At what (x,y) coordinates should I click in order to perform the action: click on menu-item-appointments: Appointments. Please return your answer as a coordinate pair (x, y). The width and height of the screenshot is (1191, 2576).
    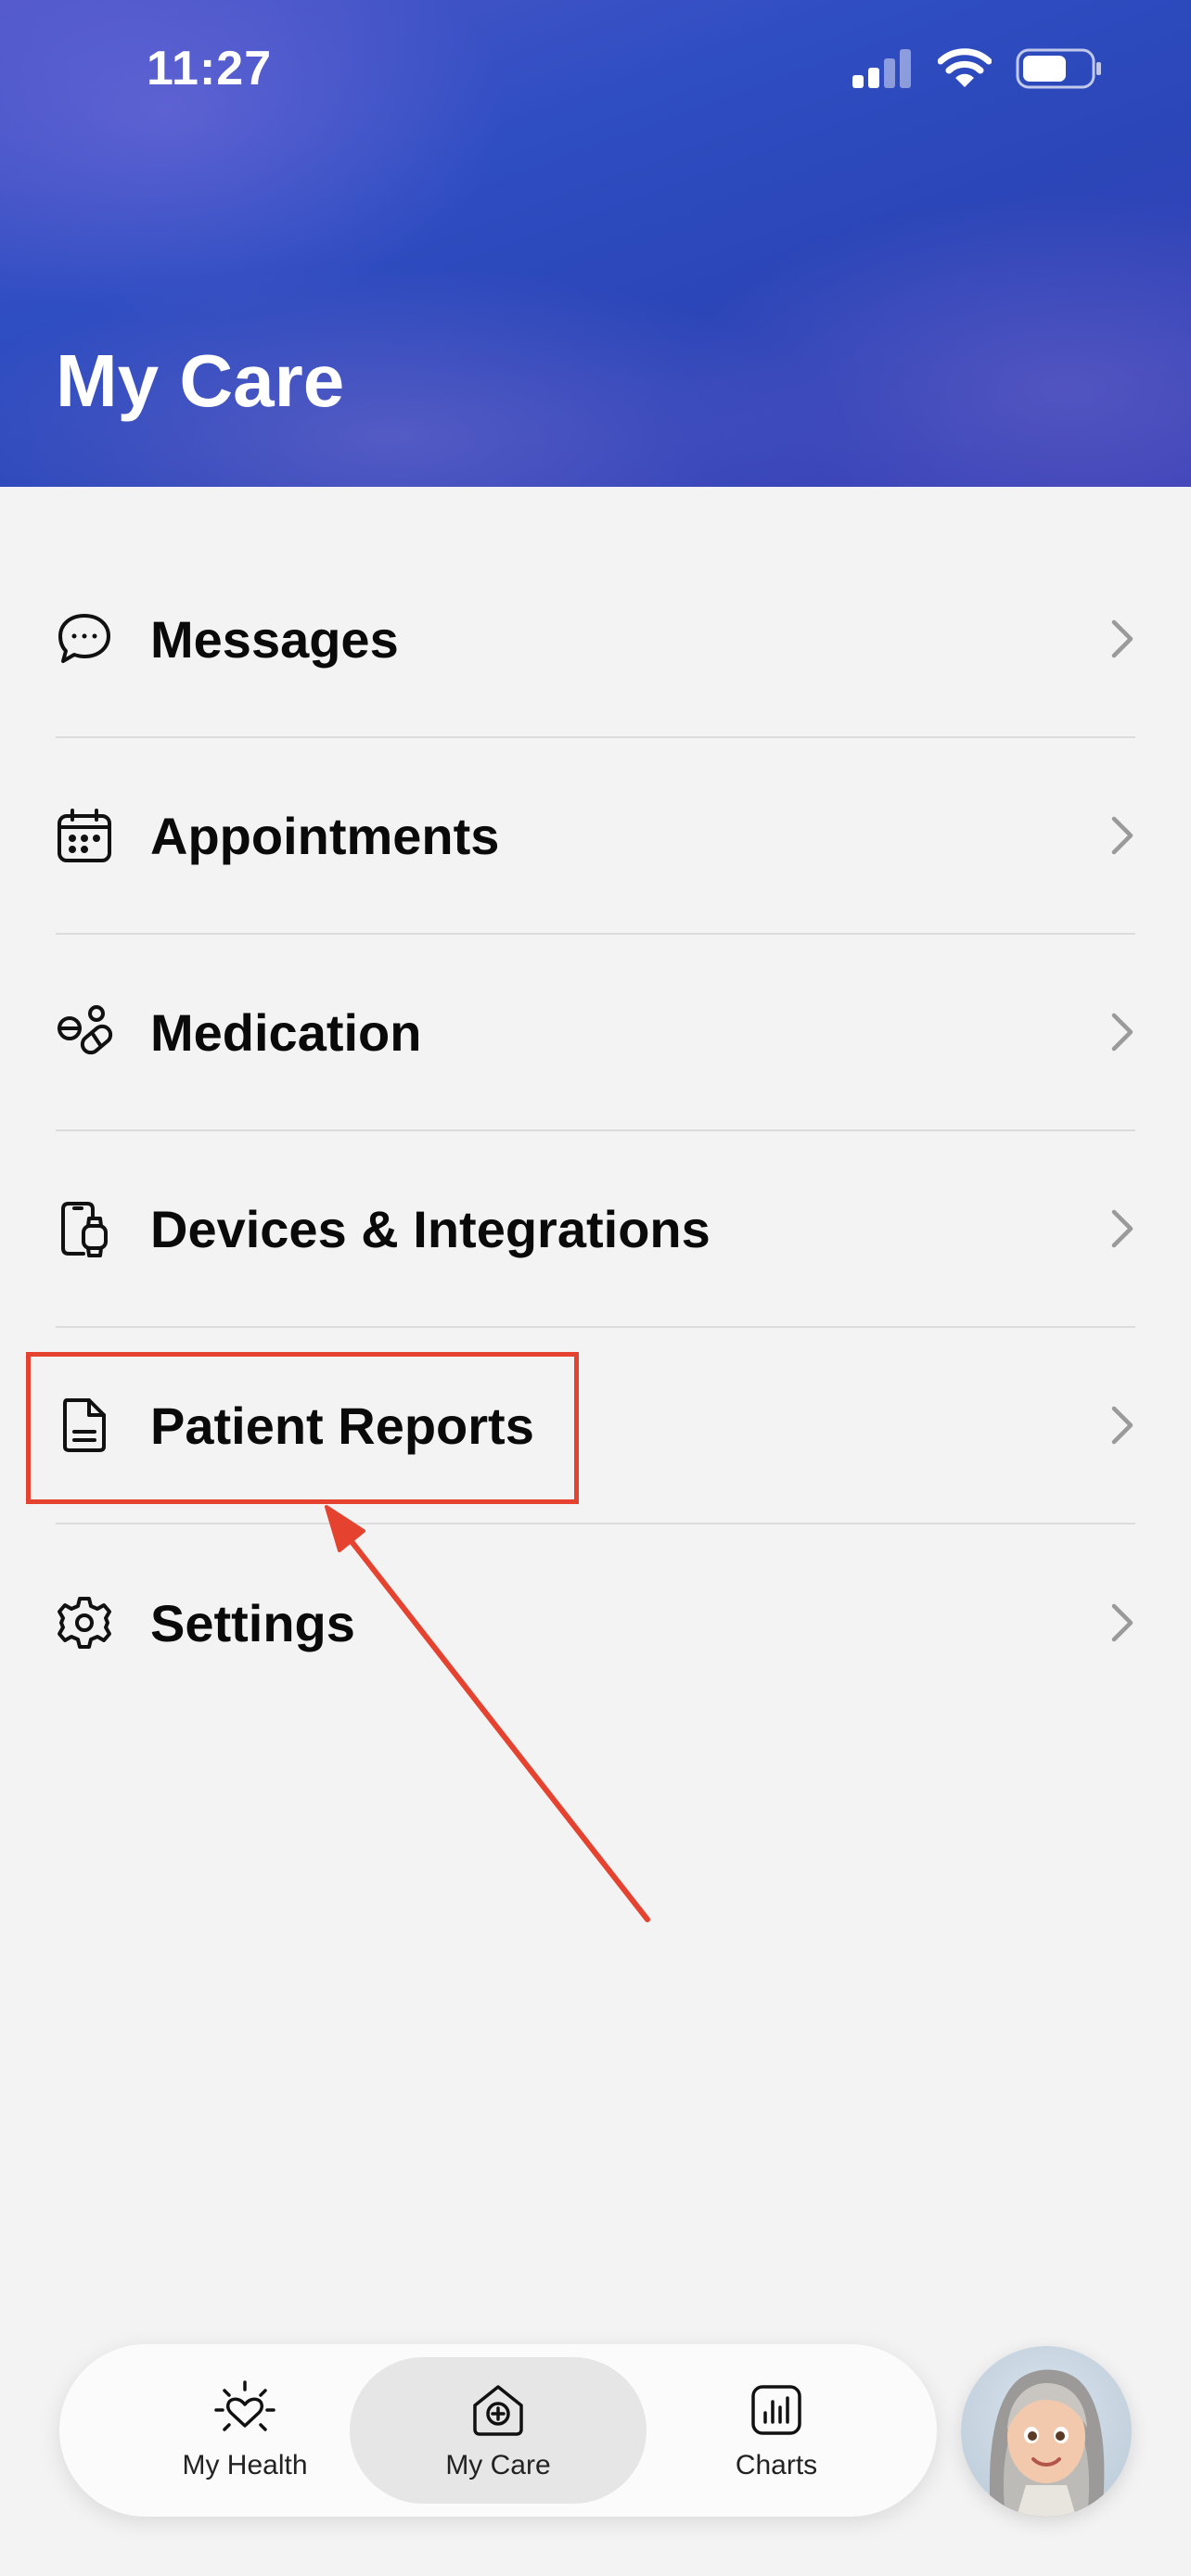
    Looking at the image, I should click on (595, 836).